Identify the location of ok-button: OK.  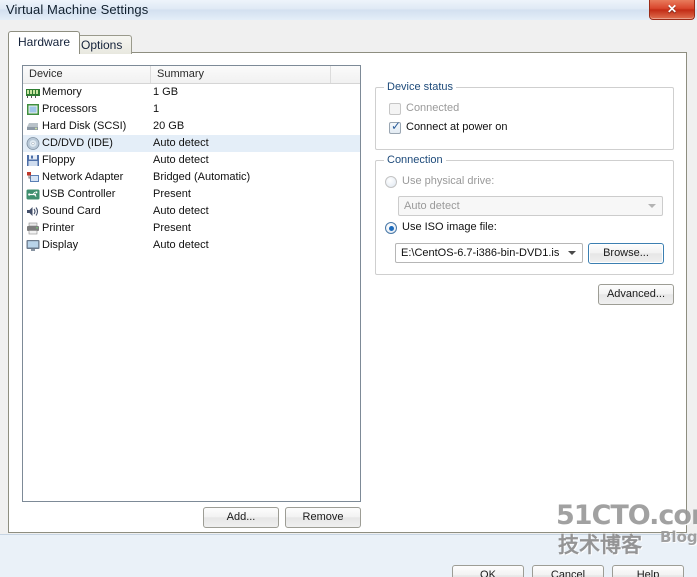
(488, 571).